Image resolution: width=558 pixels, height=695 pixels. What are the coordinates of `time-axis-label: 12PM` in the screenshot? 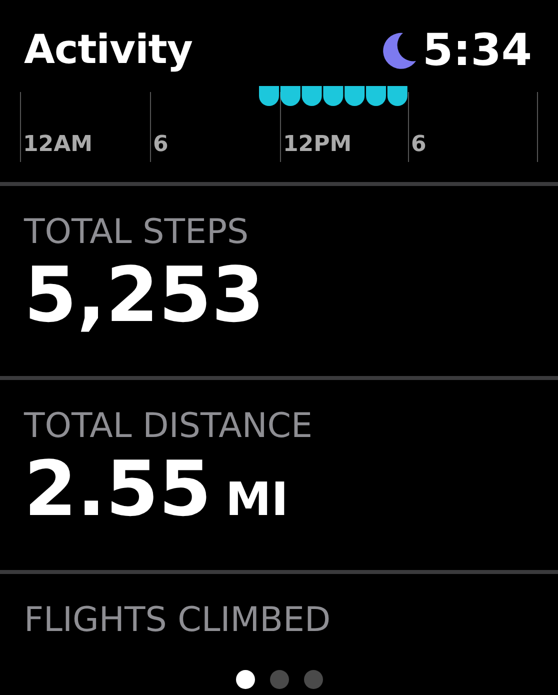 It's located at (317, 144).